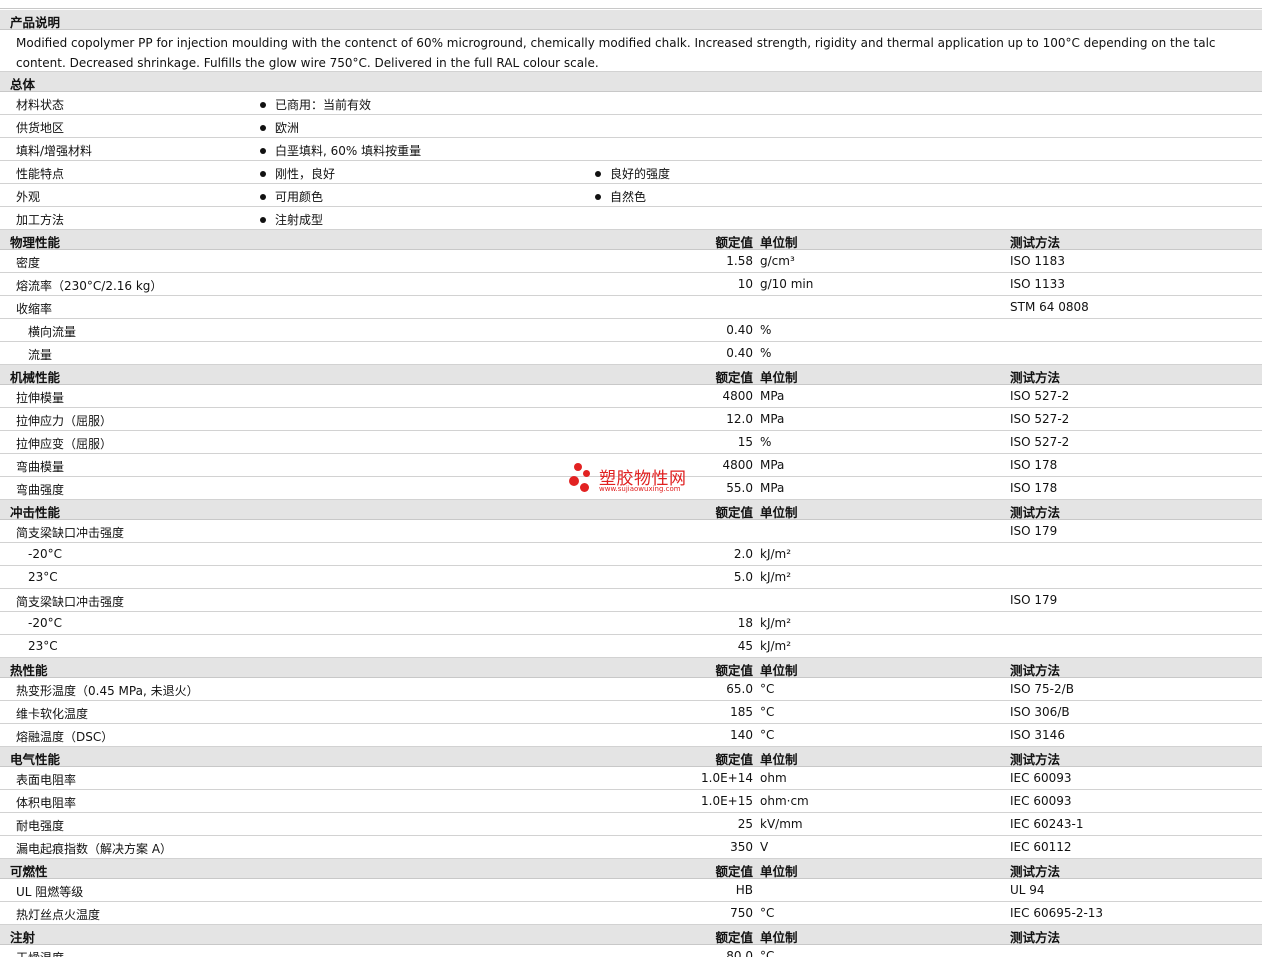  What do you see at coordinates (743, 577) in the screenshot?
I see `property-value: 5.0` at bounding box center [743, 577].